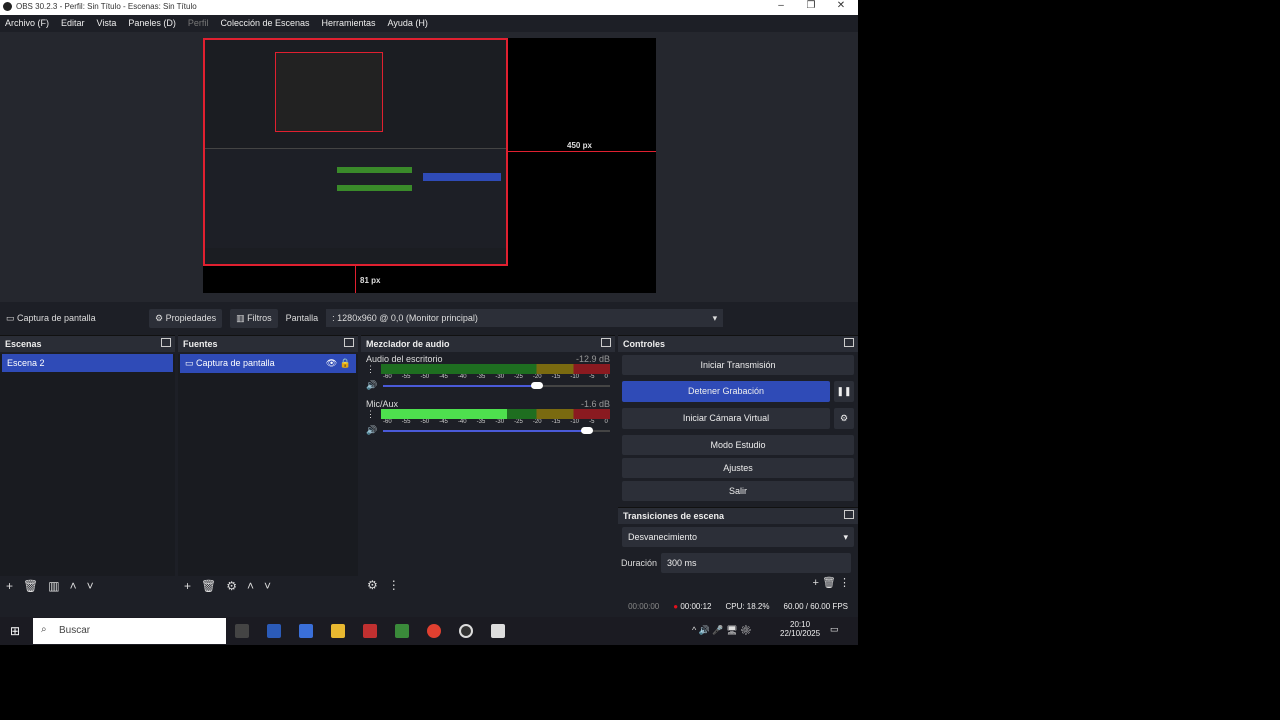 The image size is (1280, 720). I want to click on current-source: ▭ Captura de pantalla, so click(51, 317).